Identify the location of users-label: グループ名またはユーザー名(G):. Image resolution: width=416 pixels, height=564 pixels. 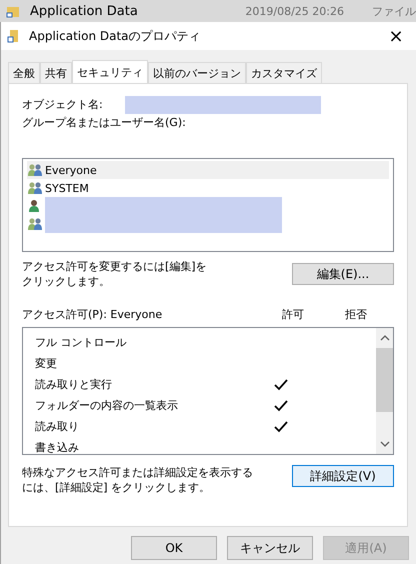
(104, 123).